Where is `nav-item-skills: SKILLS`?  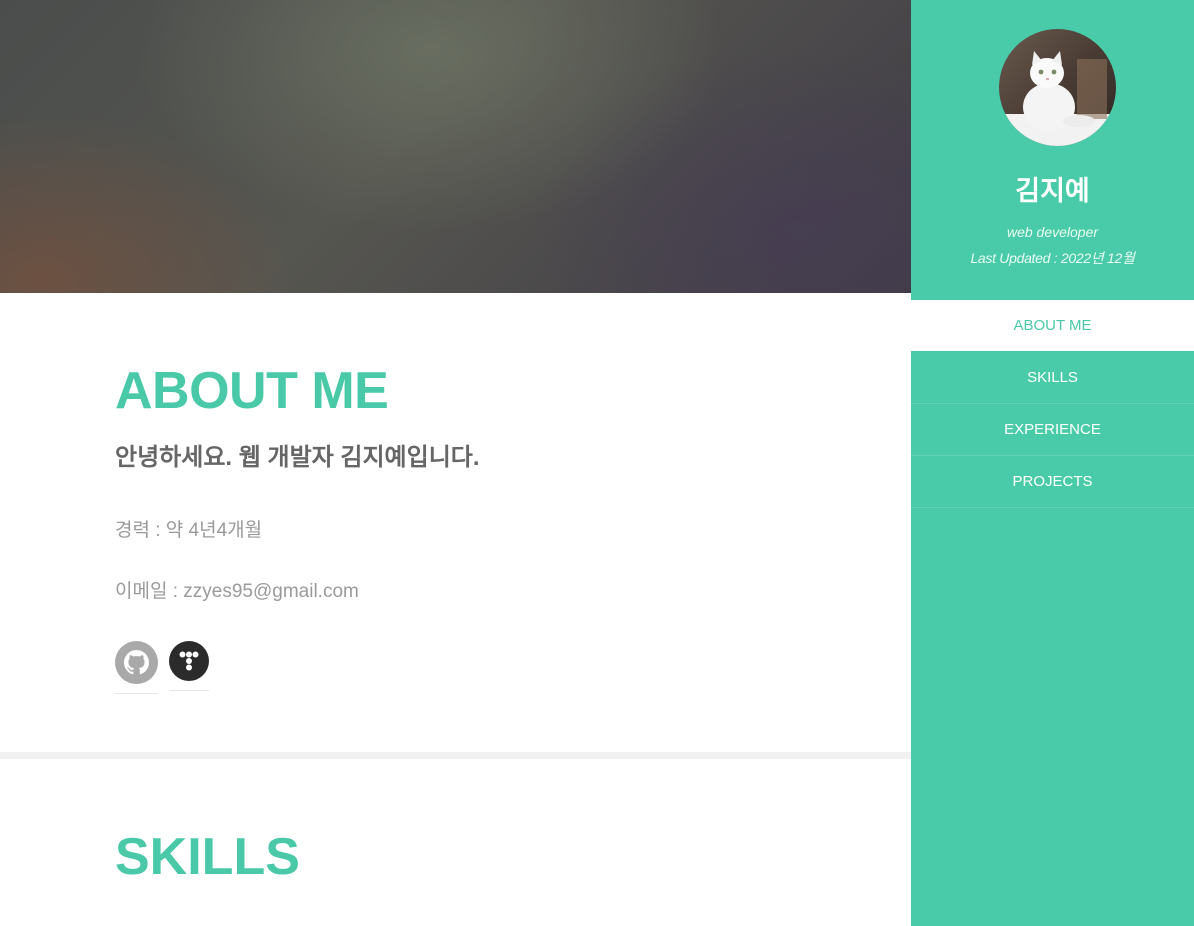
nav-item-skills: SKILLS is located at coordinates (1052, 378).